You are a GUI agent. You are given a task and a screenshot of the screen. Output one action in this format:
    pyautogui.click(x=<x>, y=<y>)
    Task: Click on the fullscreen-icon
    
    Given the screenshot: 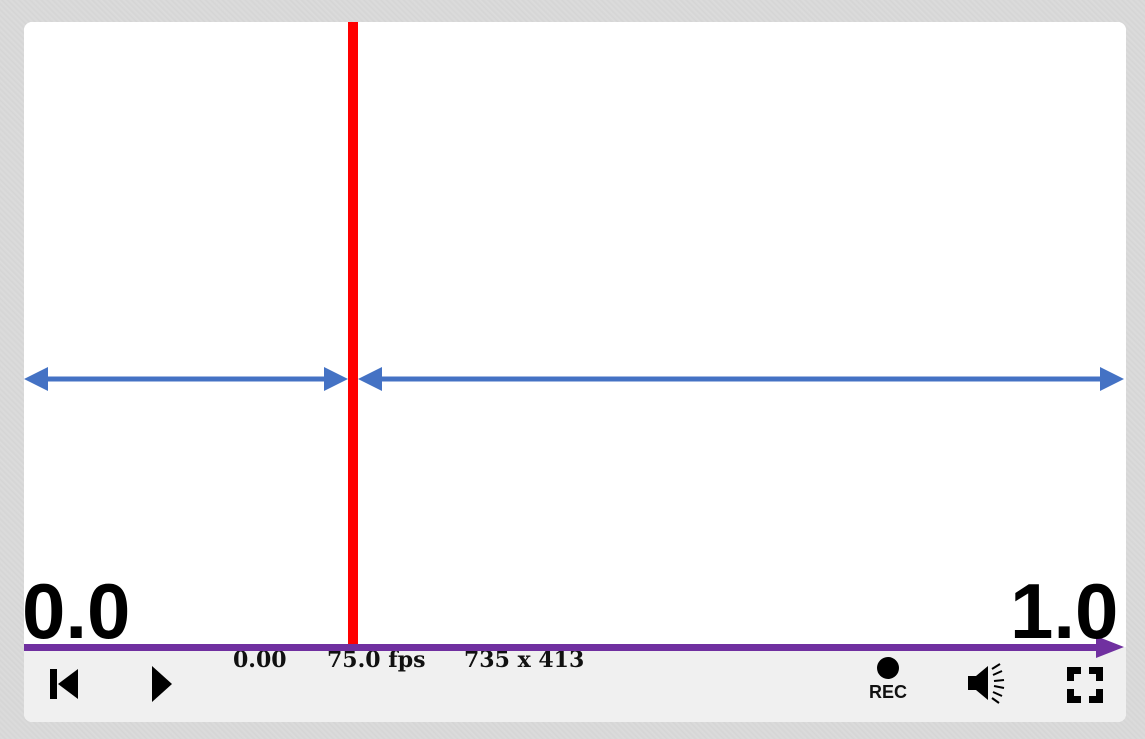 What is the action you would take?
    pyautogui.click(x=1085, y=685)
    